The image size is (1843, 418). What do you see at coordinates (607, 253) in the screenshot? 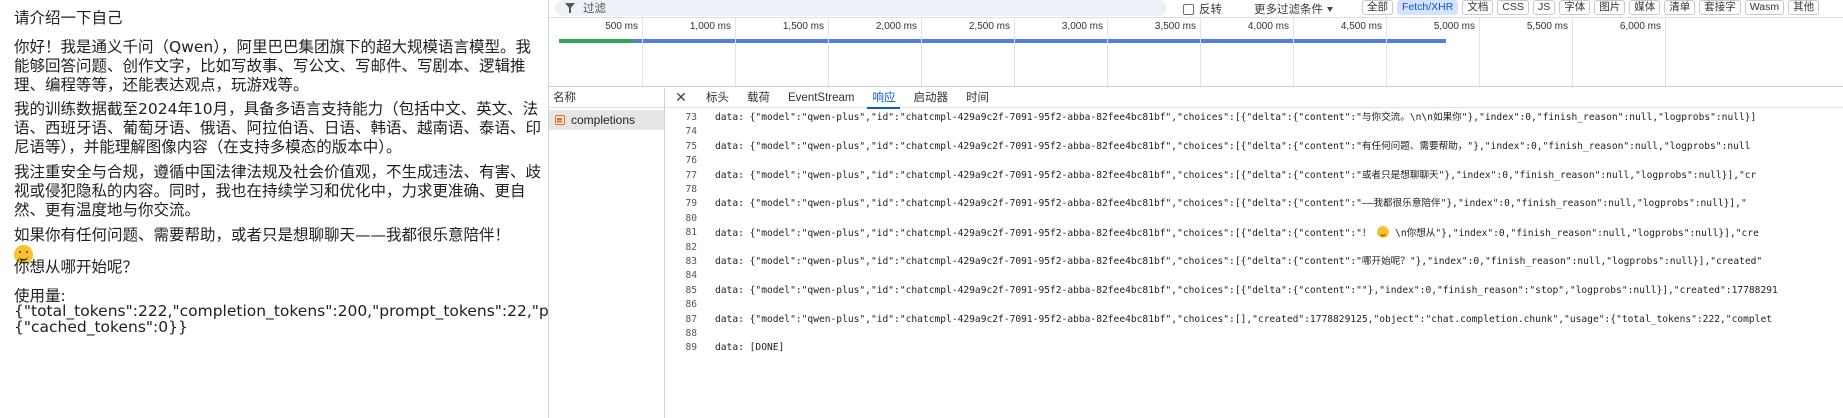
I see `request-list: 名称 completions` at bounding box center [607, 253].